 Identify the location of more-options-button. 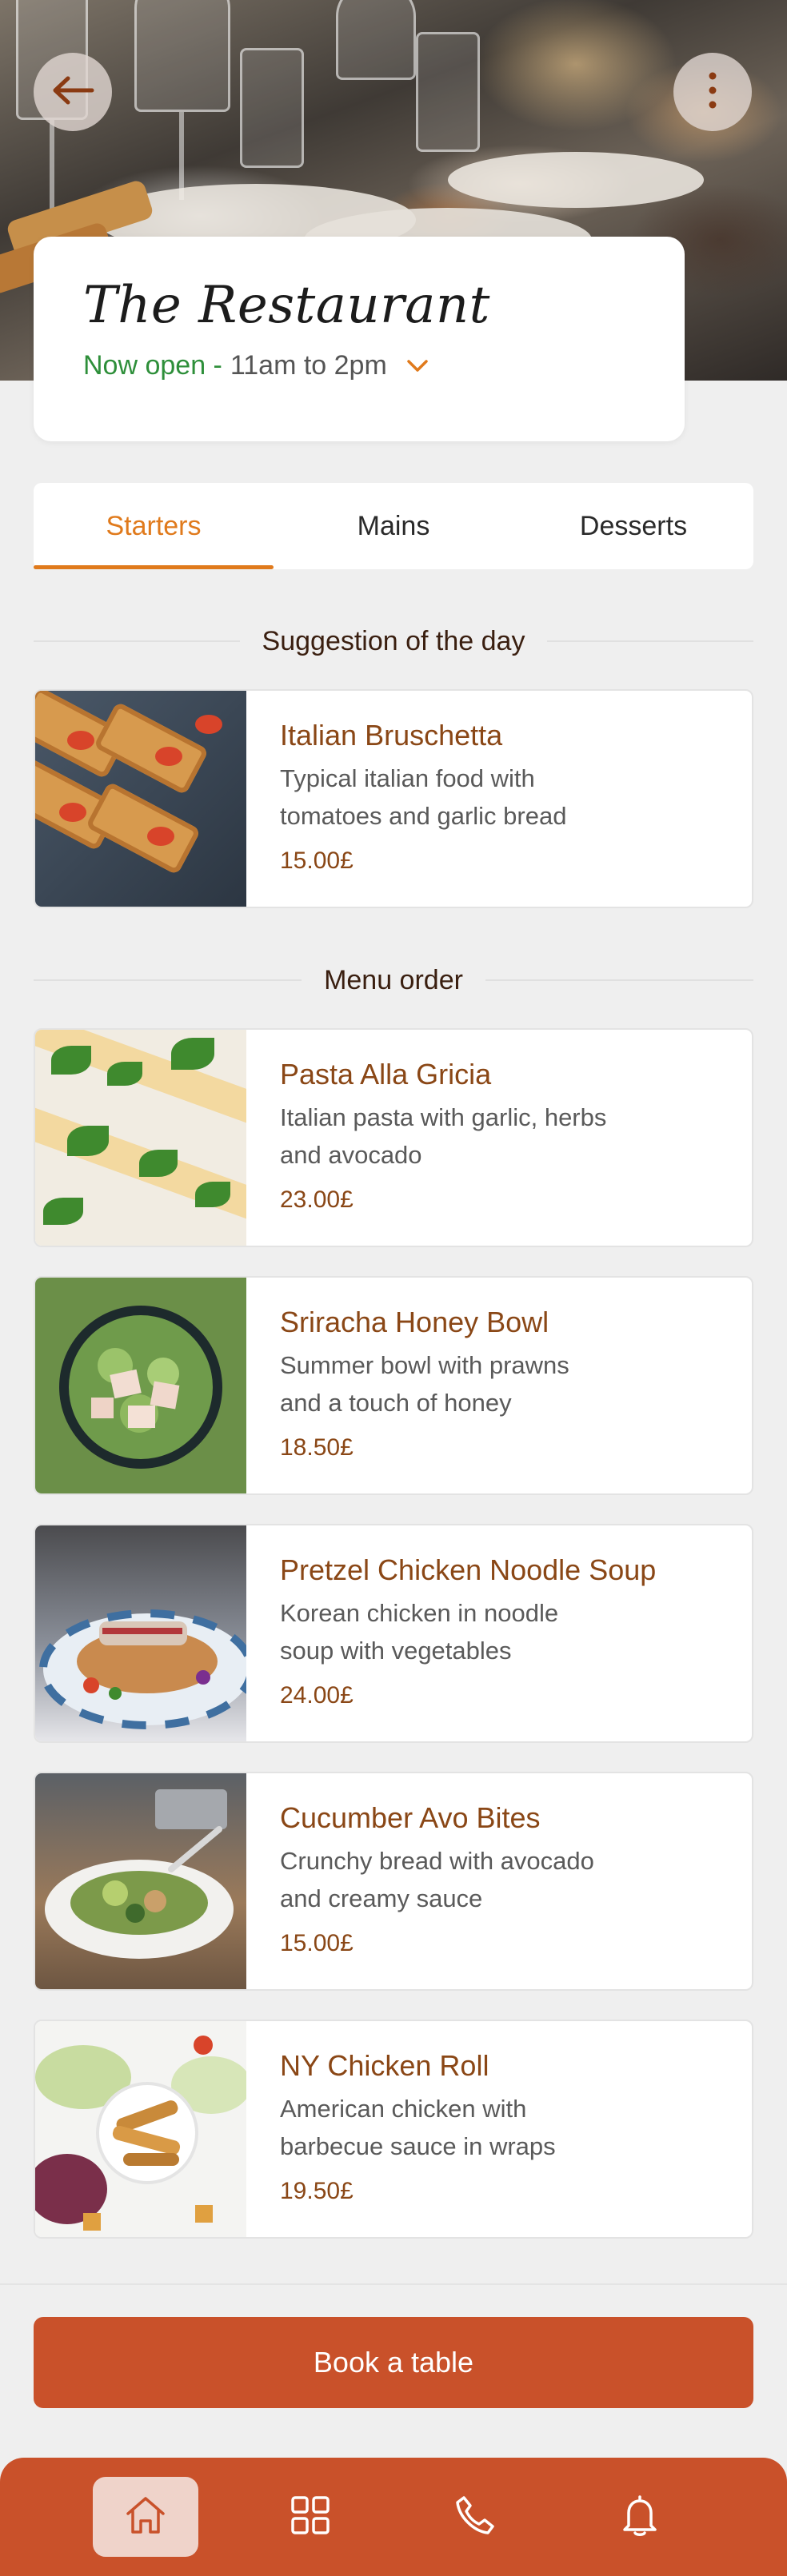
(713, 92).